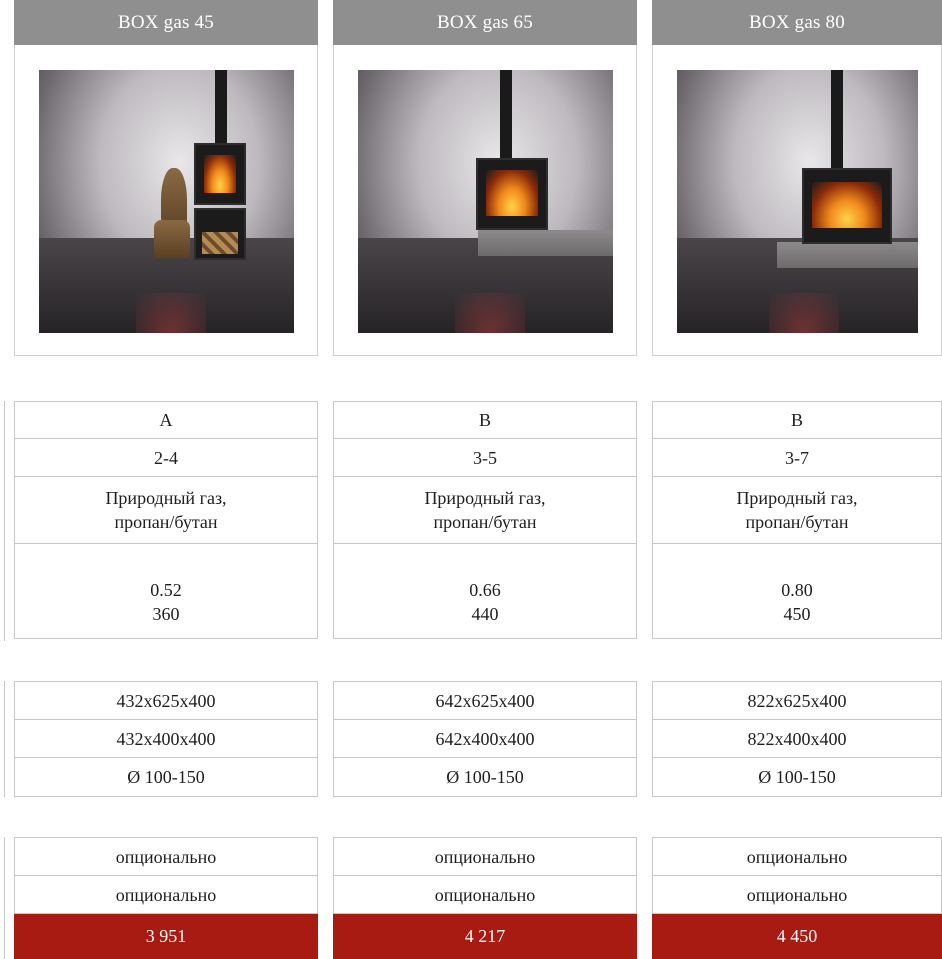 The width and height of the screenshot is (942, 959). Describe the element at coordinates (166, 700) in the screenshot. I see `dimensions-cell: 432x625x400` at that location.